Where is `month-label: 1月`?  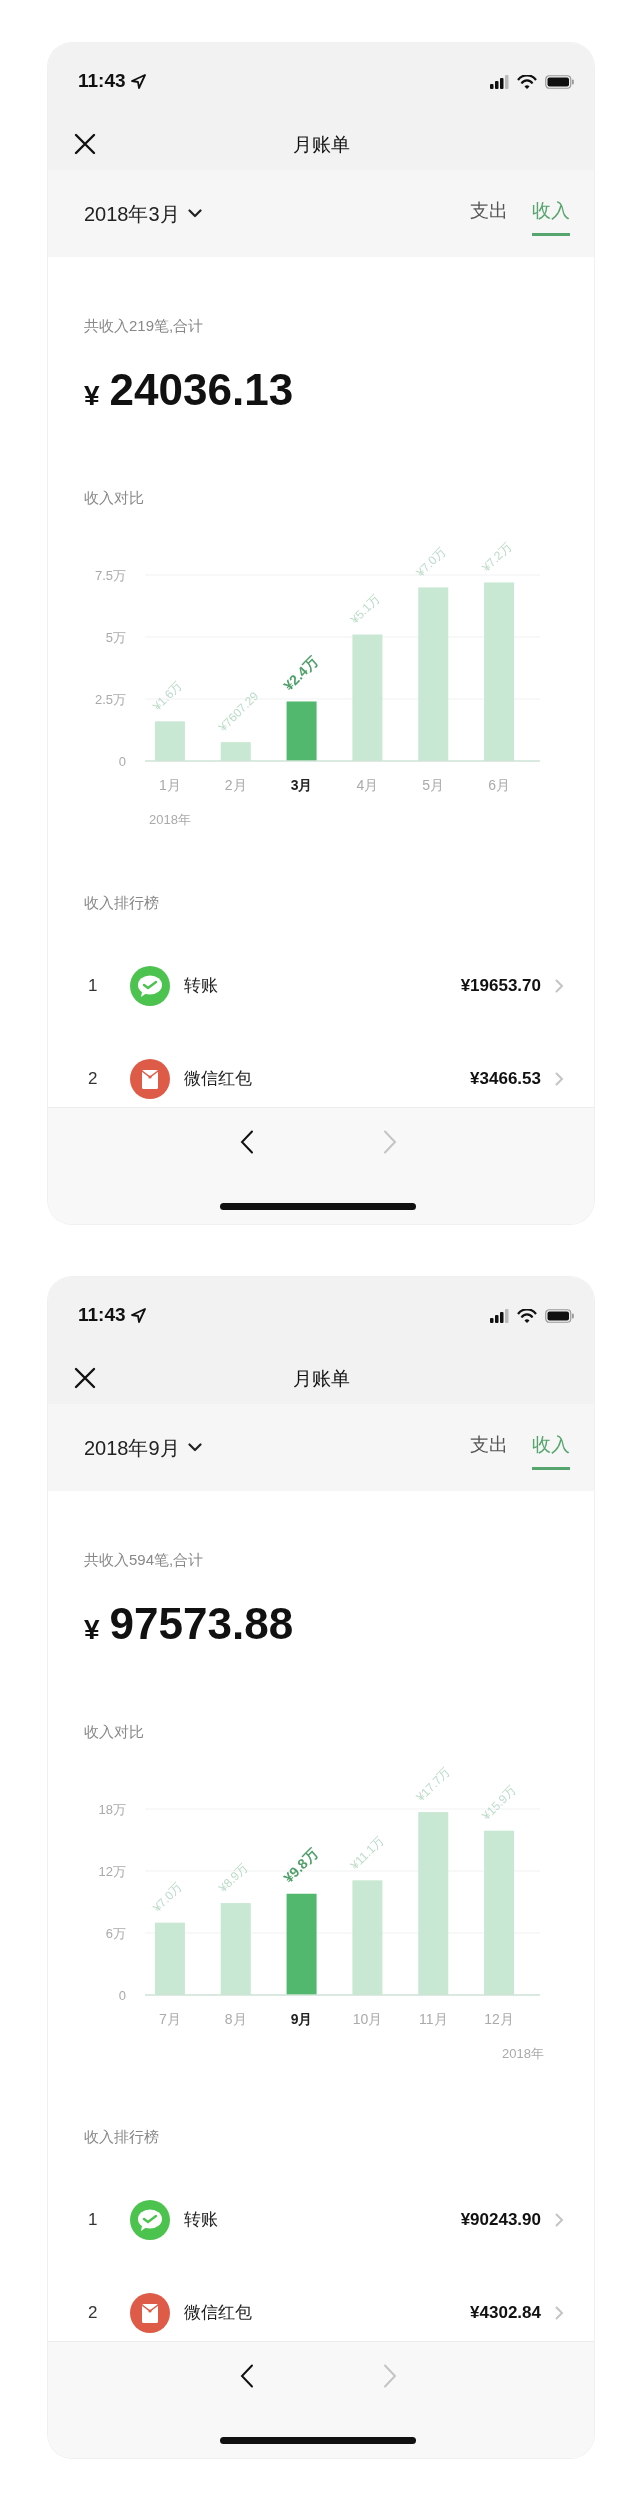 month-label: 1月 is located at coordinates (170, 785).